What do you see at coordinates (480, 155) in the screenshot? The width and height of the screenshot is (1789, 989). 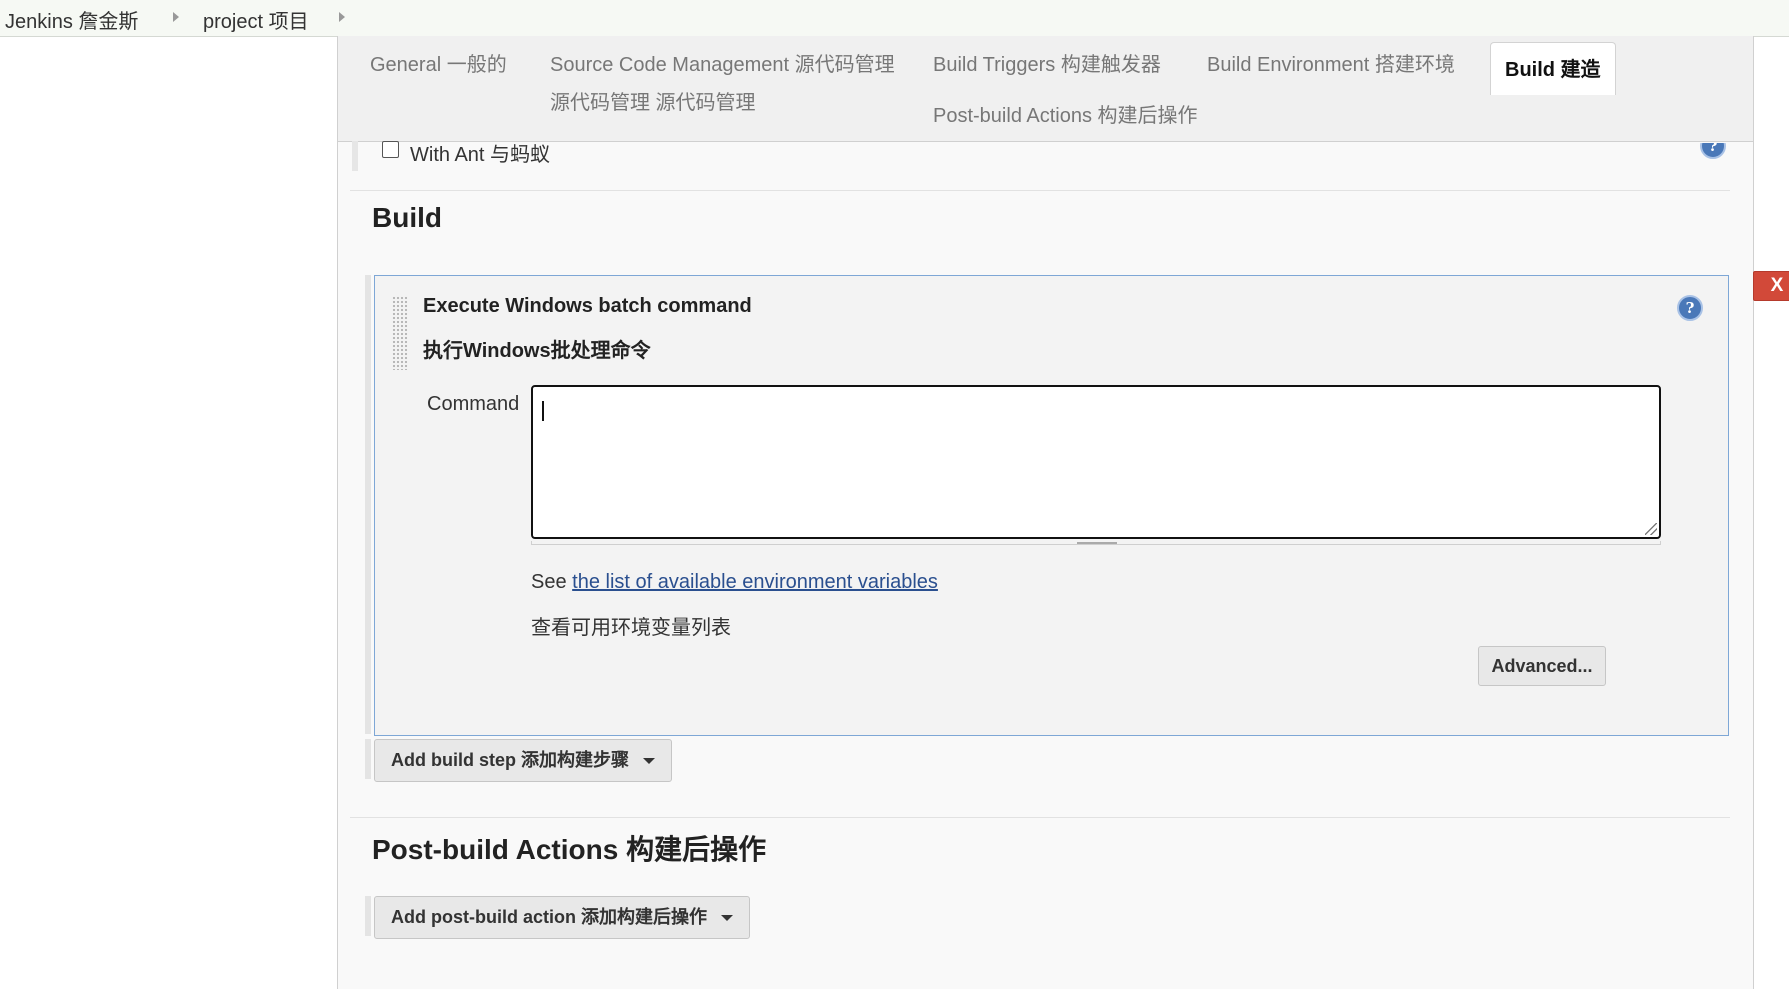 I see `with-ant-label: With Ant 与蚂蚁` at bounding box center [480, 155].